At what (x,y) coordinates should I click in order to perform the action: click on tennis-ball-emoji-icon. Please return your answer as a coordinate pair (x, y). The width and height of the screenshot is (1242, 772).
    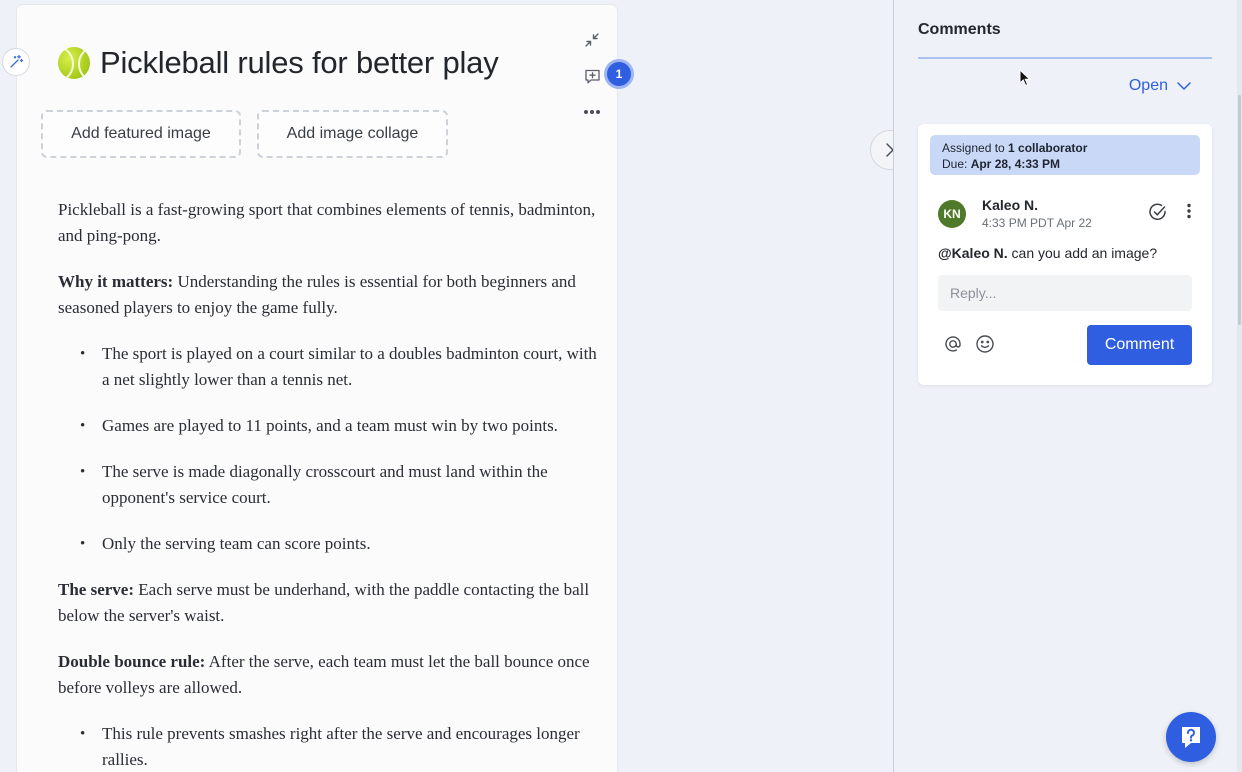
    Looking at the image, I should click on (74, 63).